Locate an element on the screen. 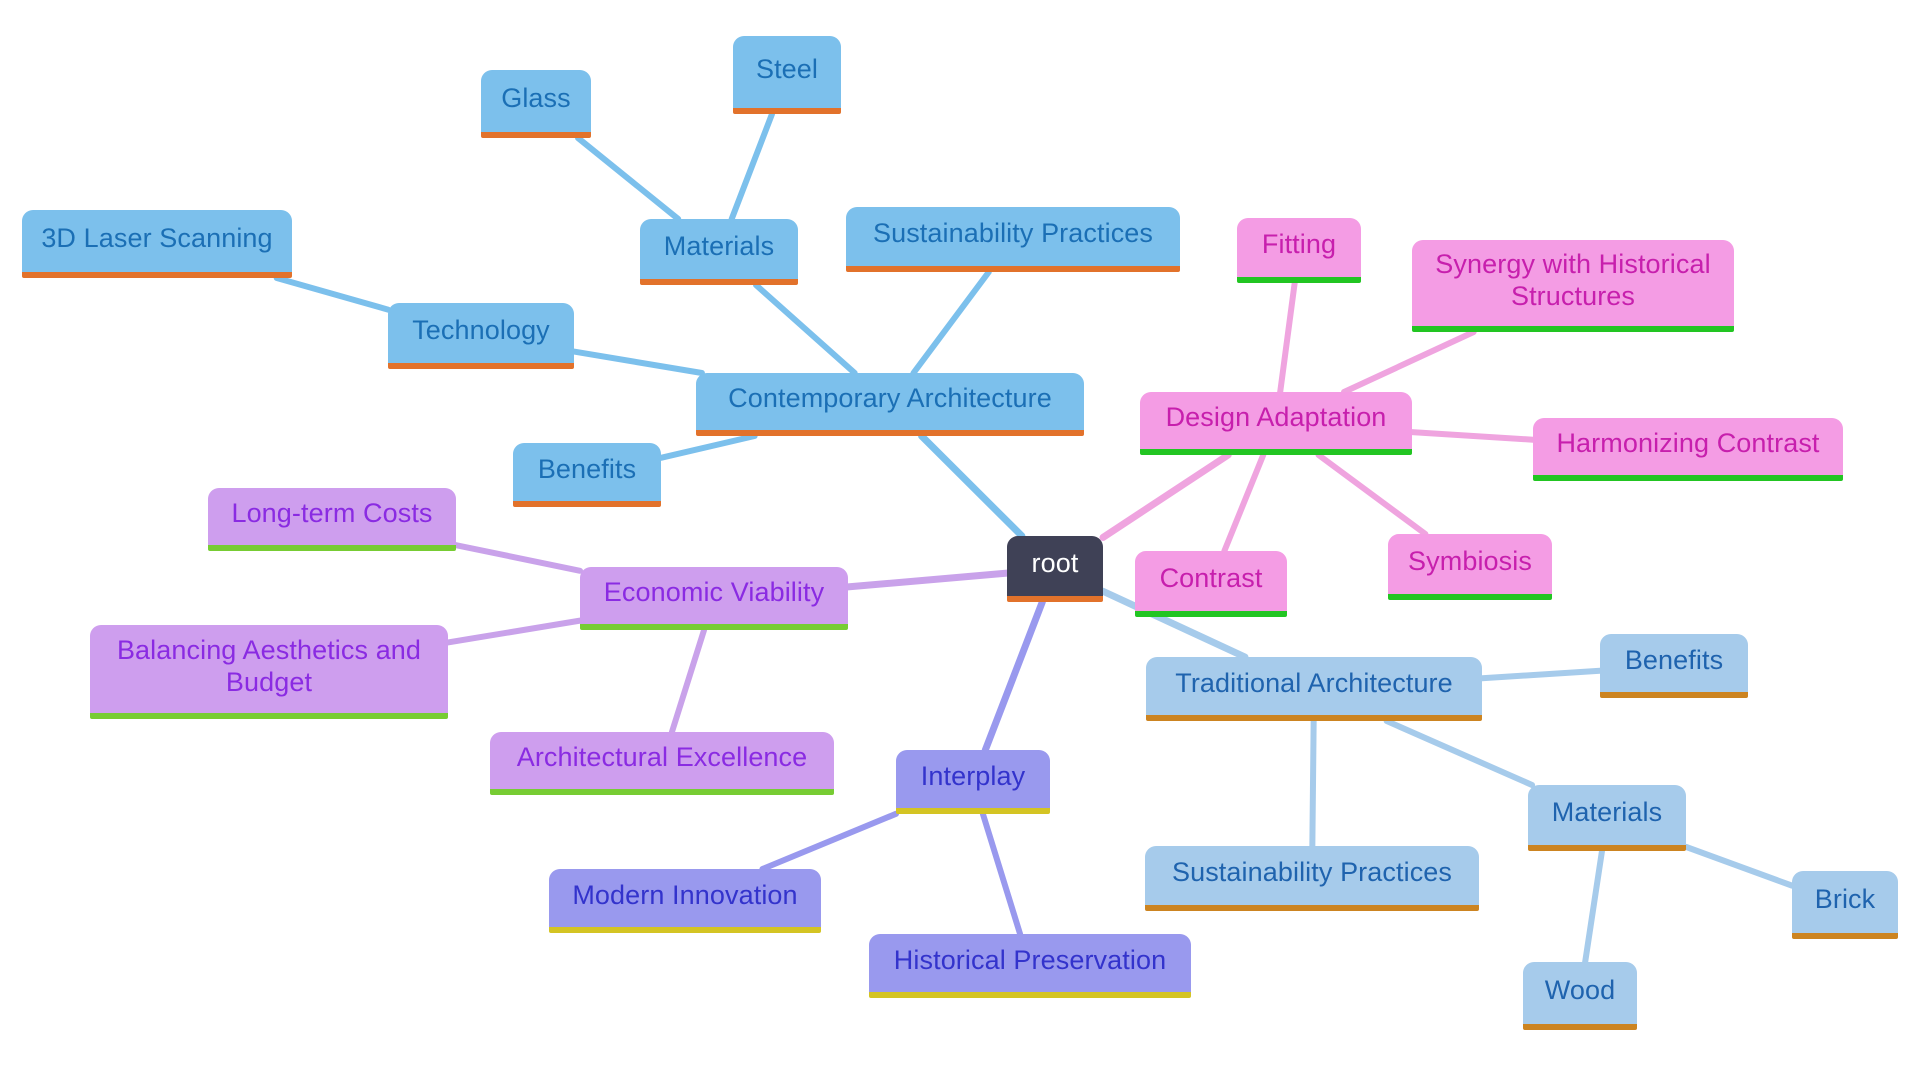  mindmap-node-label: Fitting is located at coordinates (1299, 244).